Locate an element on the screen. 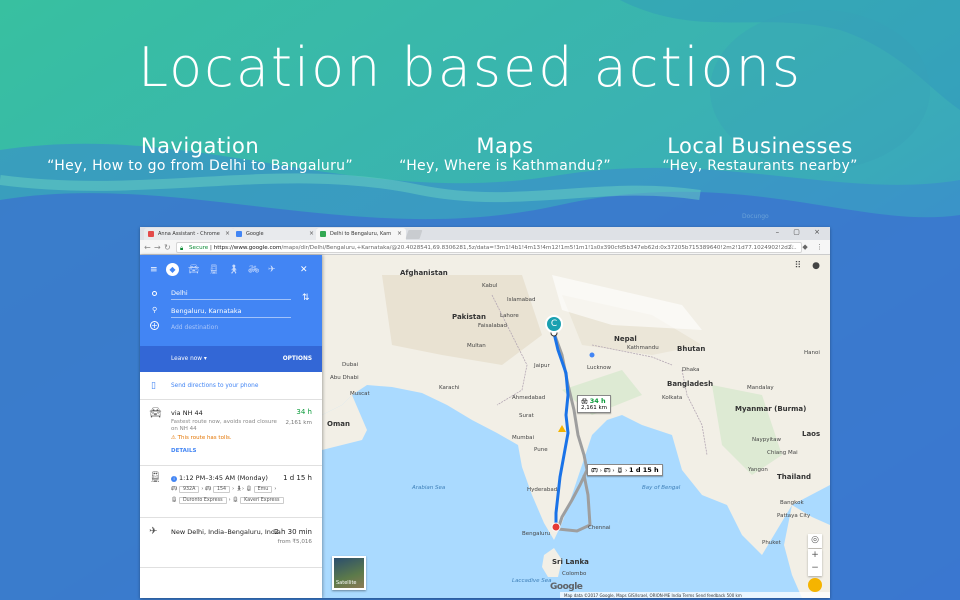 Image resolution: width=960 pixels, height=600 pixels. train-route-callout: 🚌︎ › 🚌︎ › 🚆︎ › 1 d 15 h is located at coordinates (625, 470).